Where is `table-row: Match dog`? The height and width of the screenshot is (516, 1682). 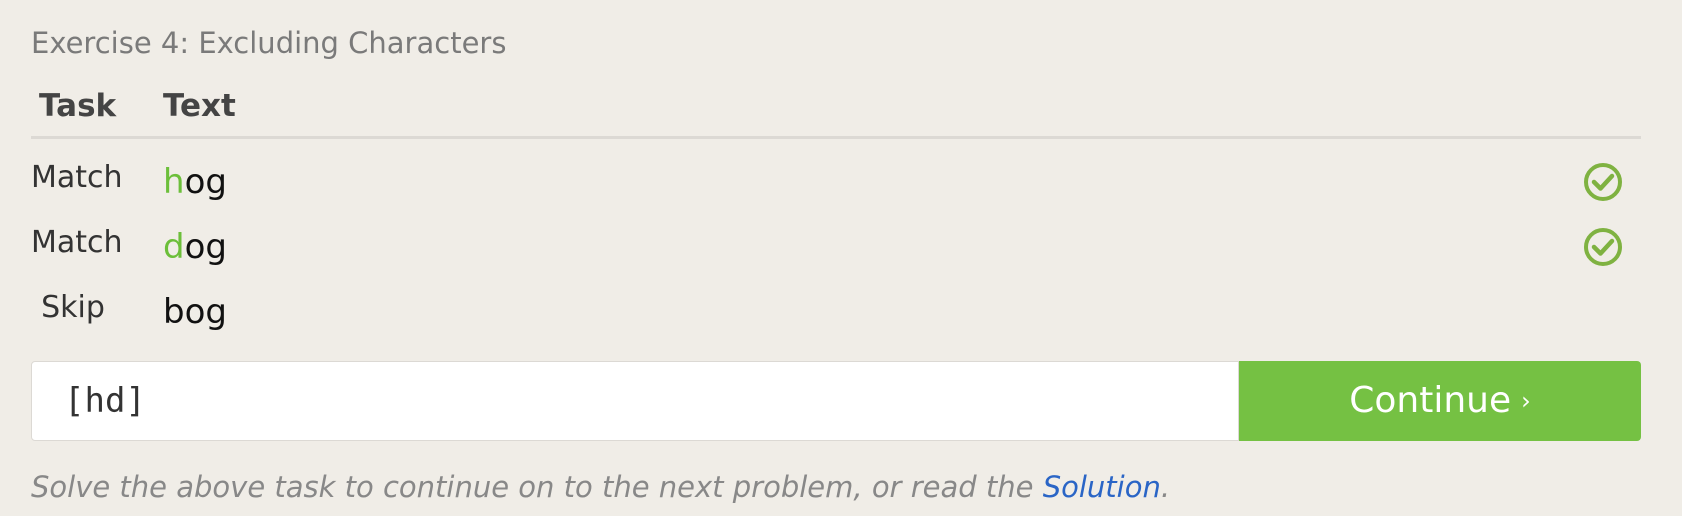
table-row: Match dog is located at coordinates (836, 251).